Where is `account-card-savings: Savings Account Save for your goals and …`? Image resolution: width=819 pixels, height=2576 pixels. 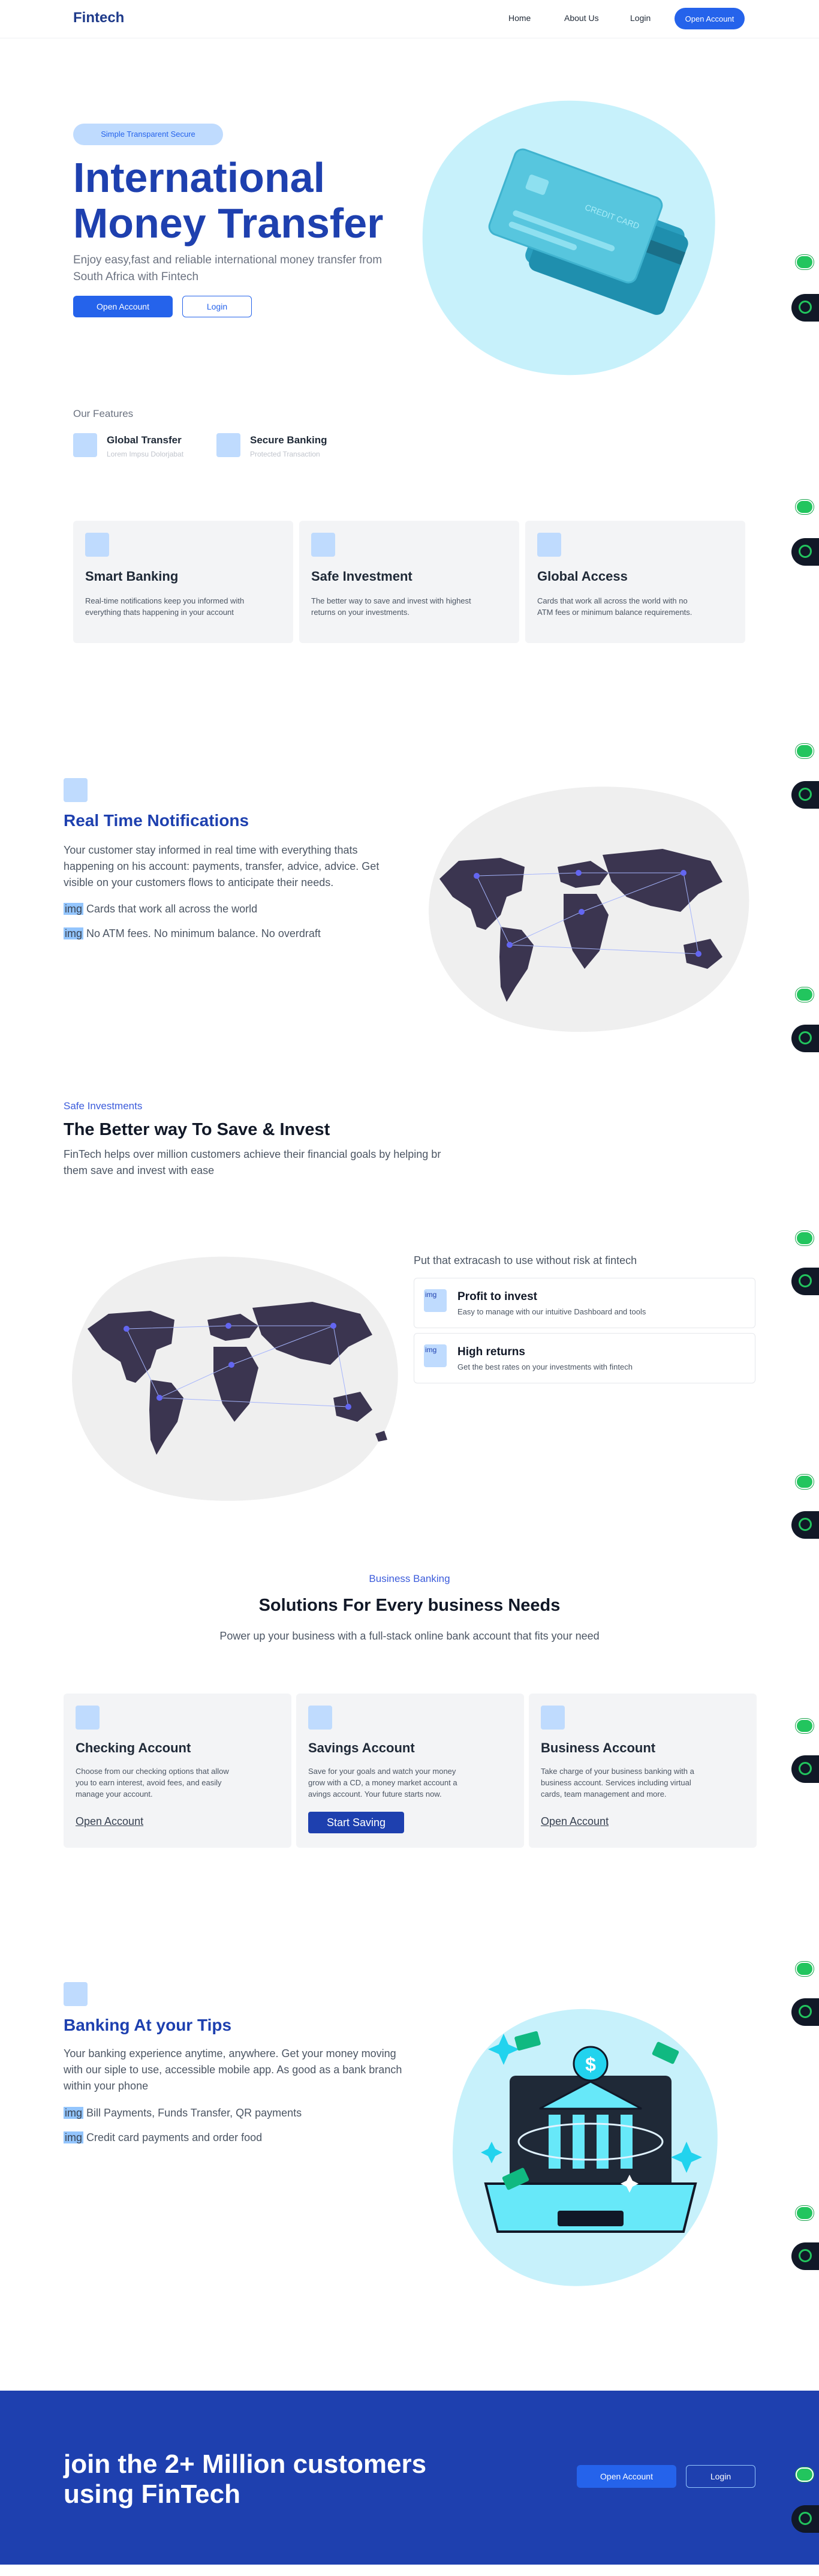 account-card-savings: Savings Account Save for your goals and … is located at coordinates (410, 1771).